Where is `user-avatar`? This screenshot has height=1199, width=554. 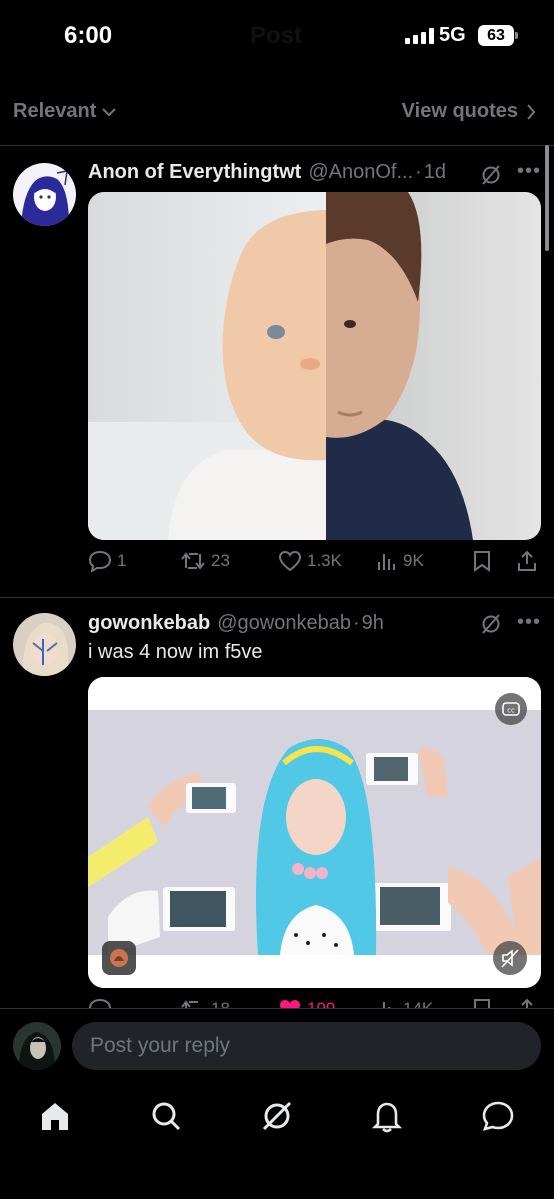
user-avatar is located at coordinates (37, 1046).